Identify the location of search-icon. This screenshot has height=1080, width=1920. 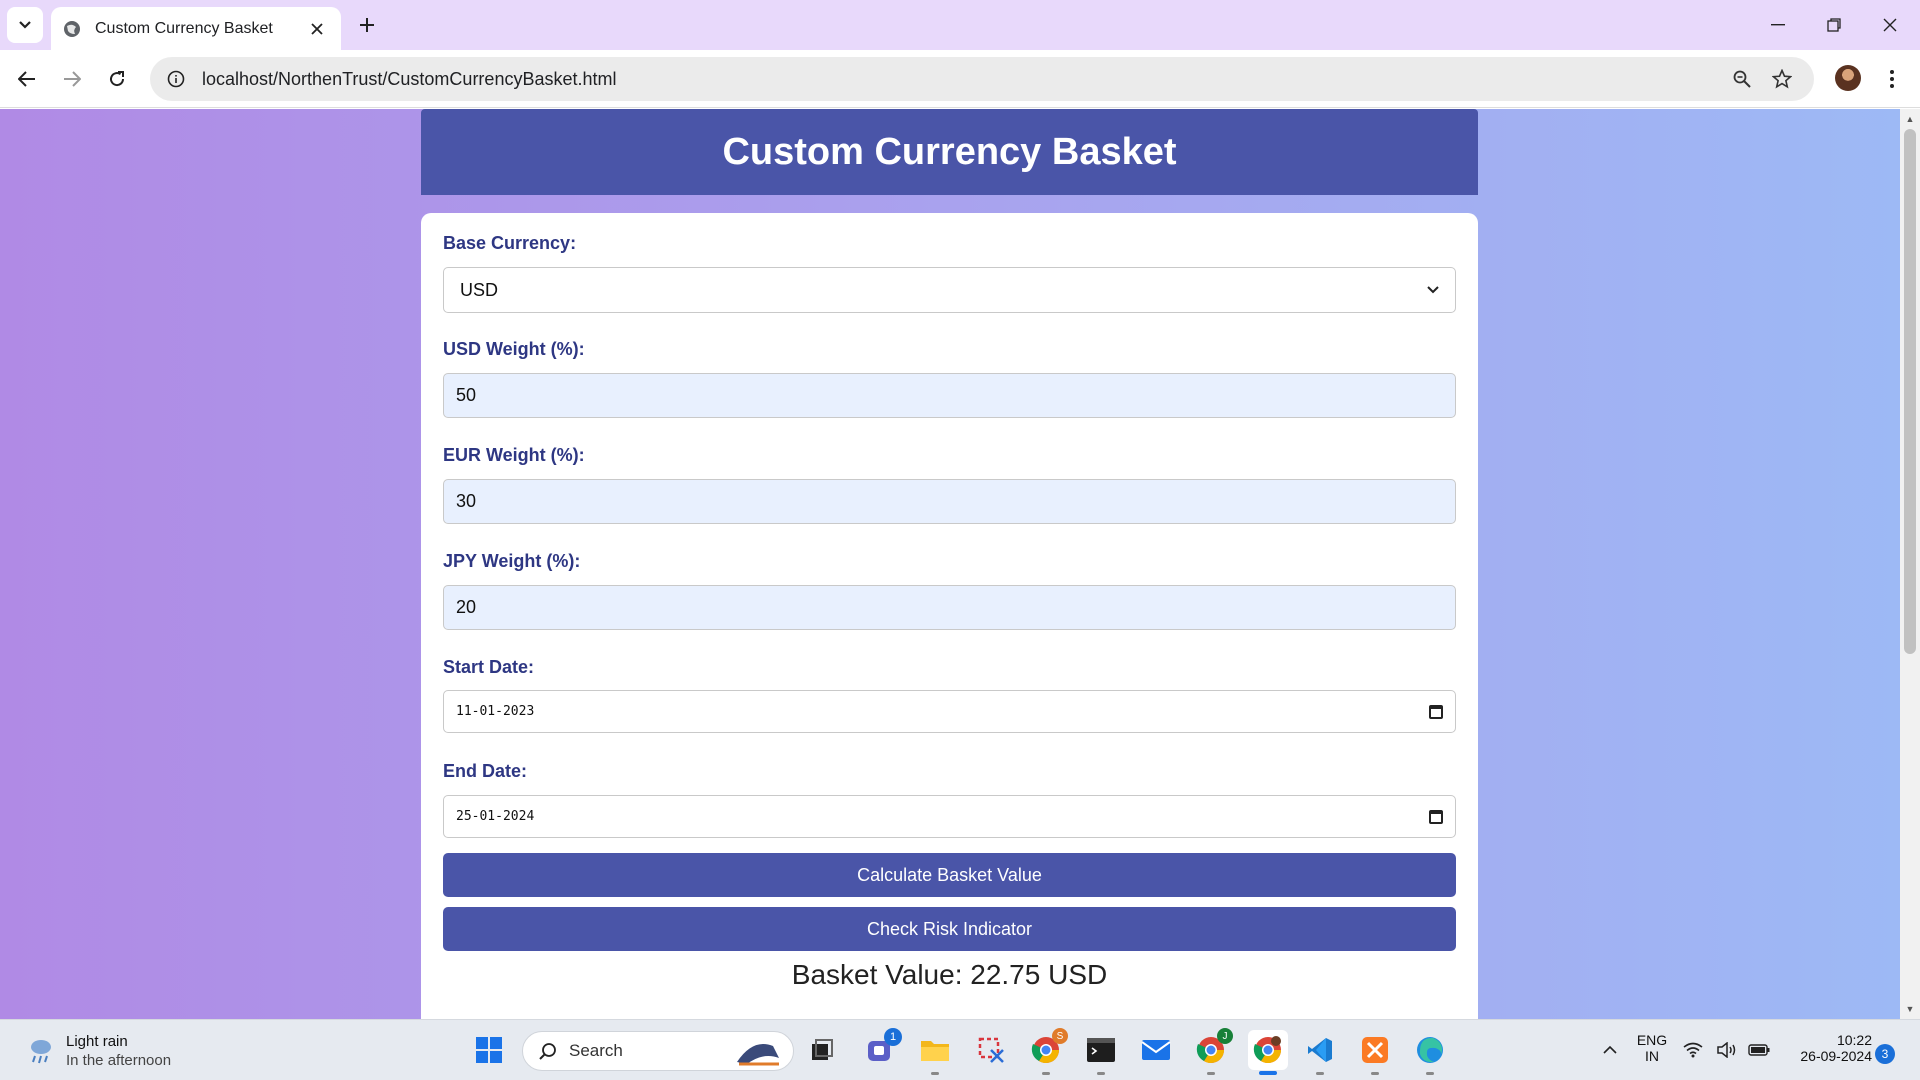
(547, 1051).